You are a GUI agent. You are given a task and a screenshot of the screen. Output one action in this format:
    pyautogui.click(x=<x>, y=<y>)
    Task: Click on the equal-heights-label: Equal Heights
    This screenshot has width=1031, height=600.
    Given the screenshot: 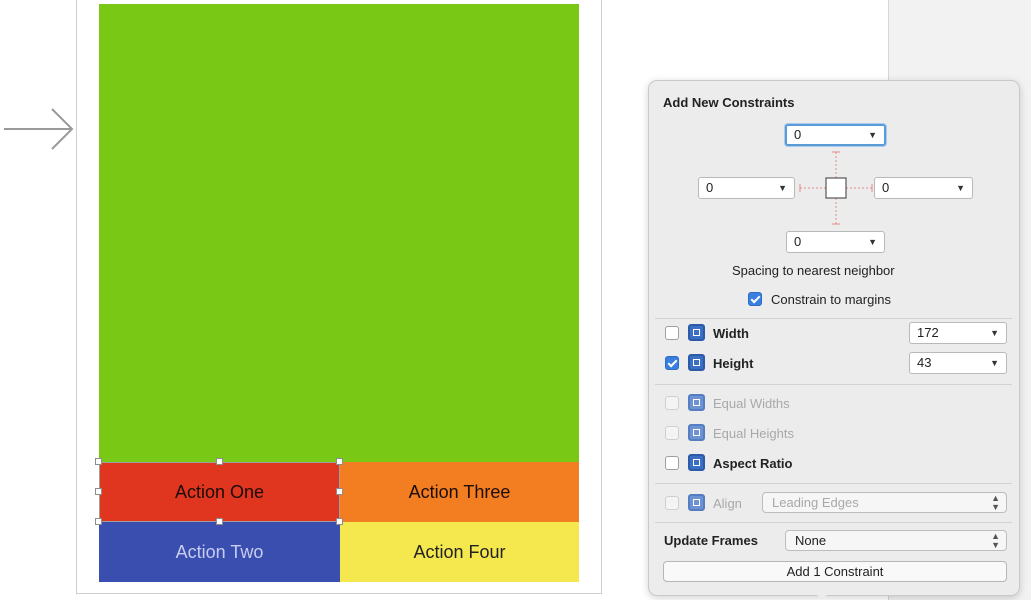 What is the action you would take?
    pyautogui.click(x=753, y=433)
    